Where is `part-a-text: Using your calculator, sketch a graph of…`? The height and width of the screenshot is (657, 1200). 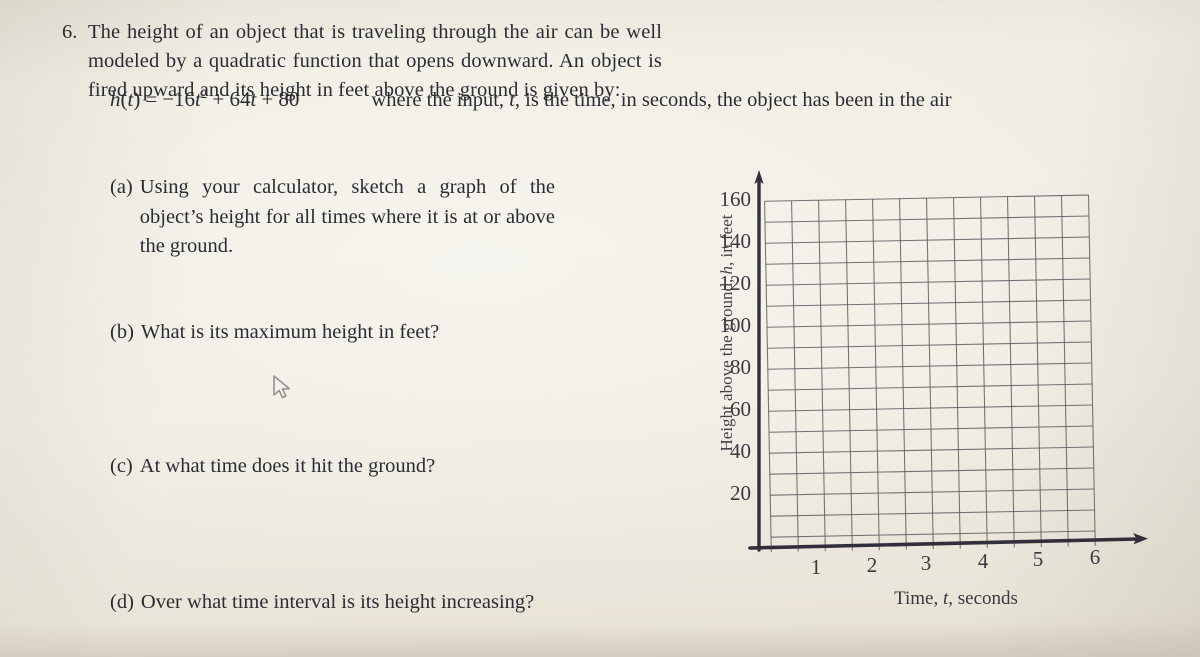
part-a-text: Using your calculator, sketch a graph of… is located at coordinates (347, 217).